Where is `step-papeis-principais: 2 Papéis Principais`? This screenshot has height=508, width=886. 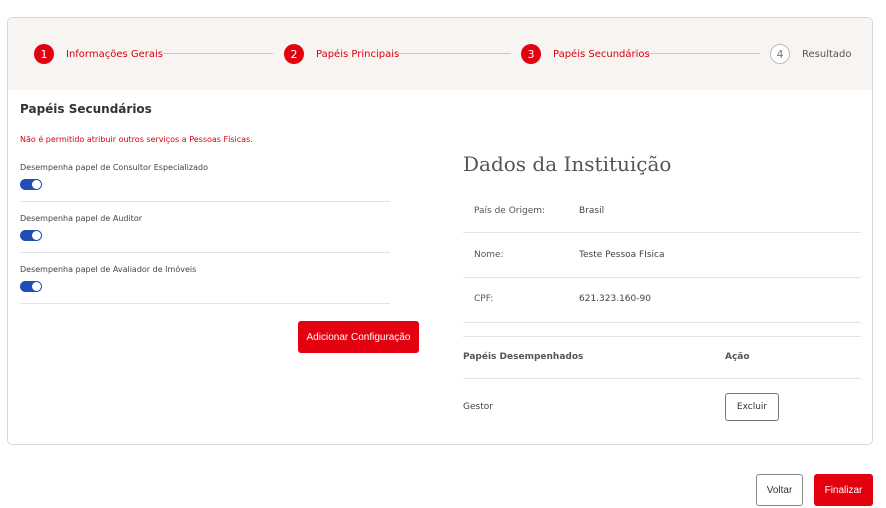
step-papeis-principais: 2 Papéis Principais is located at coordinates (341, 54).